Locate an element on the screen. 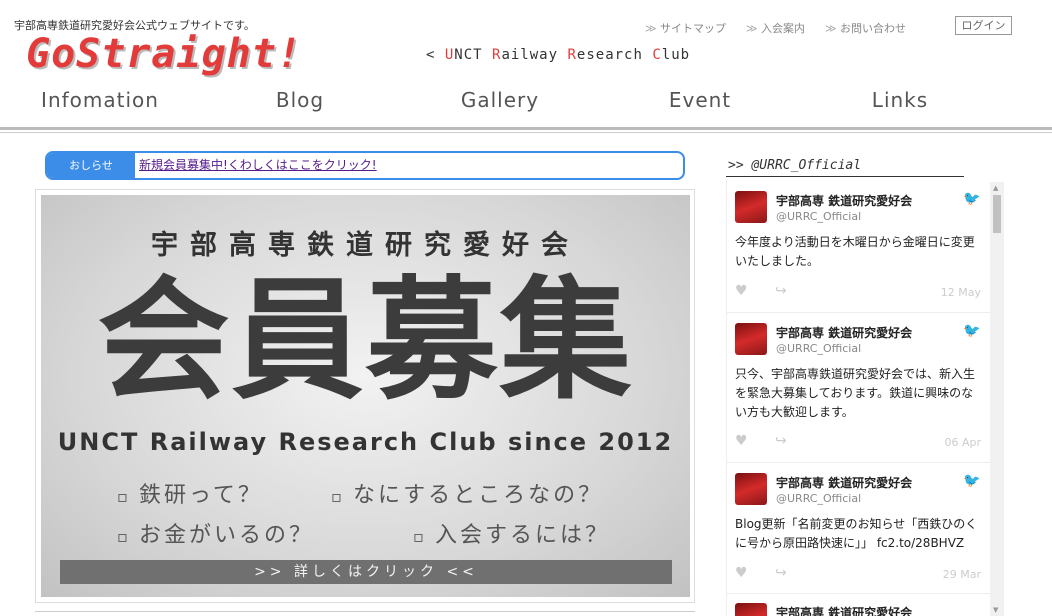  banner-club-name: 宇部高専鉄道研究愛好会 is located at coordinates (365, 245).